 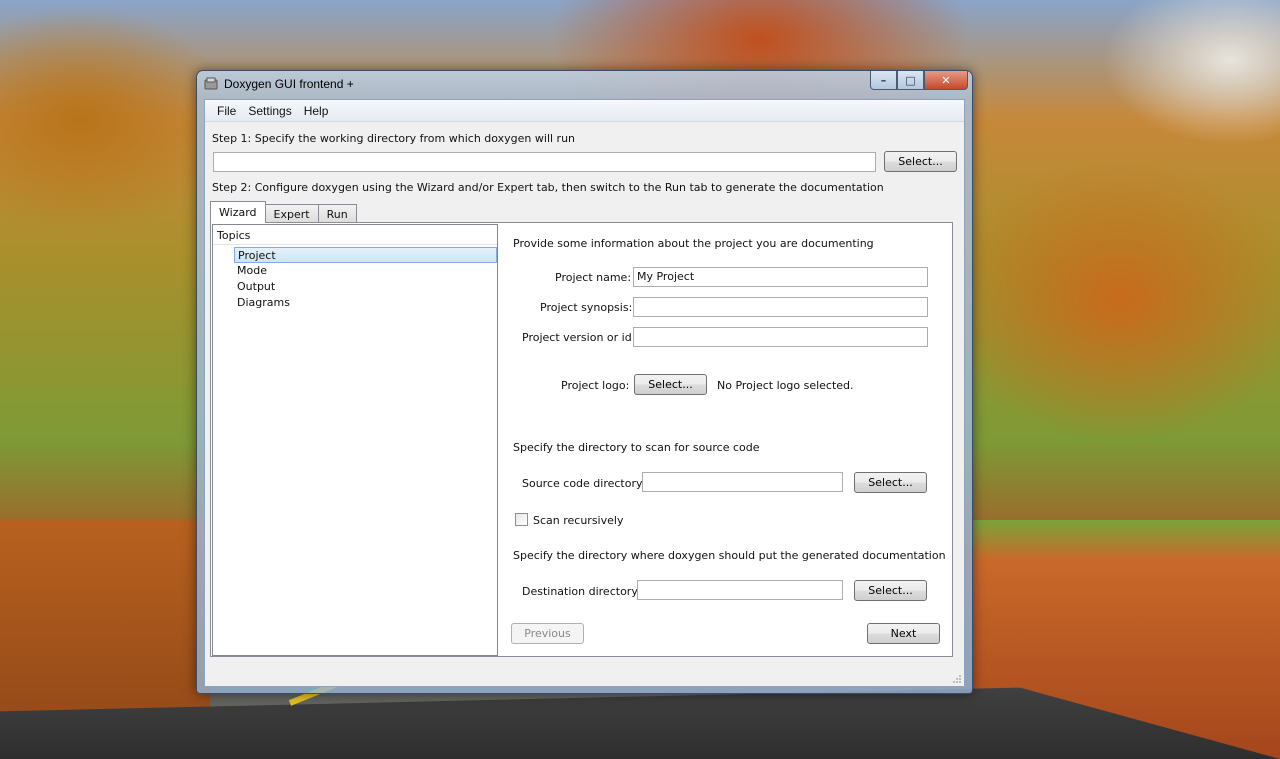 What do you see at coordinates (584, 483) in the screenshot?
I see `source-dir-label: Source code directory:` at bounding box center [584, 483].